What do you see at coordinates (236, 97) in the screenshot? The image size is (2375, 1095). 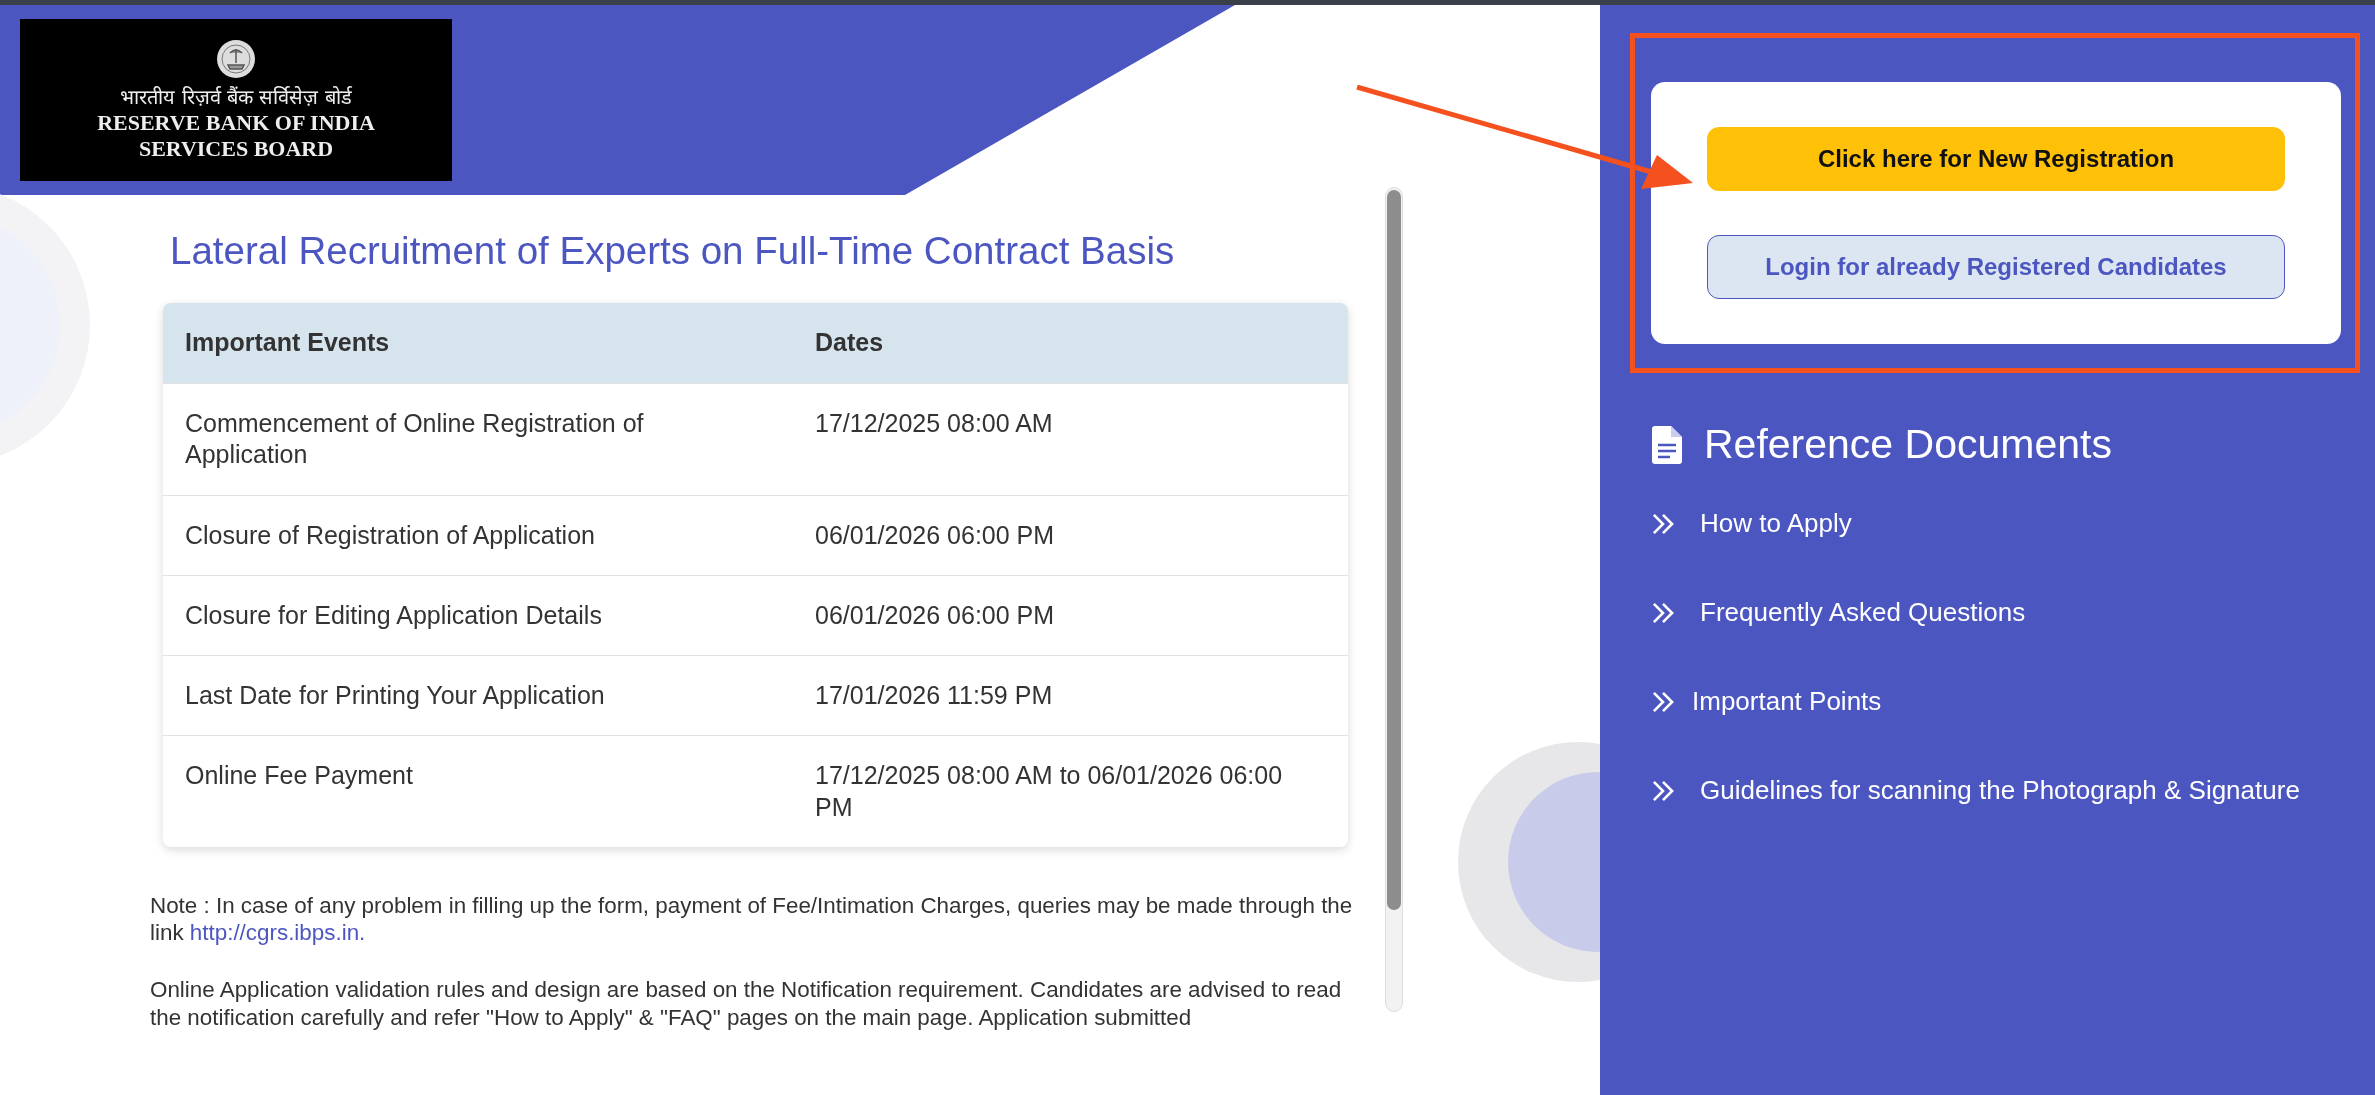 I see `logo-hindi-text: भारतीय रिज़र्व बैंक सर्विसेज़ बोर्ड` at bounding box center [236, 97].